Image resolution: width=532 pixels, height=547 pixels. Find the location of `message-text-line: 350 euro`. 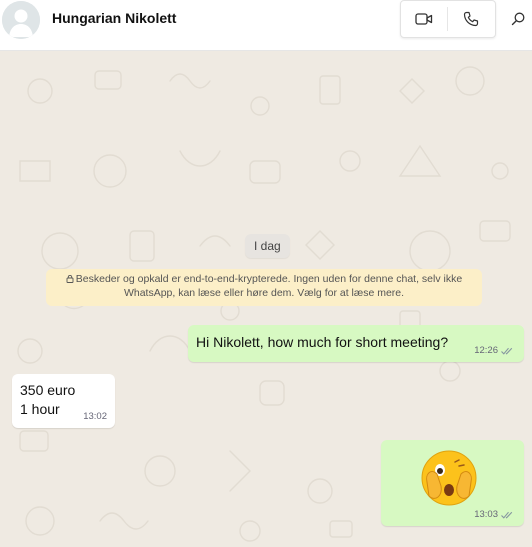

message-text-line: 350 euro is located at coordinates (48, 390).